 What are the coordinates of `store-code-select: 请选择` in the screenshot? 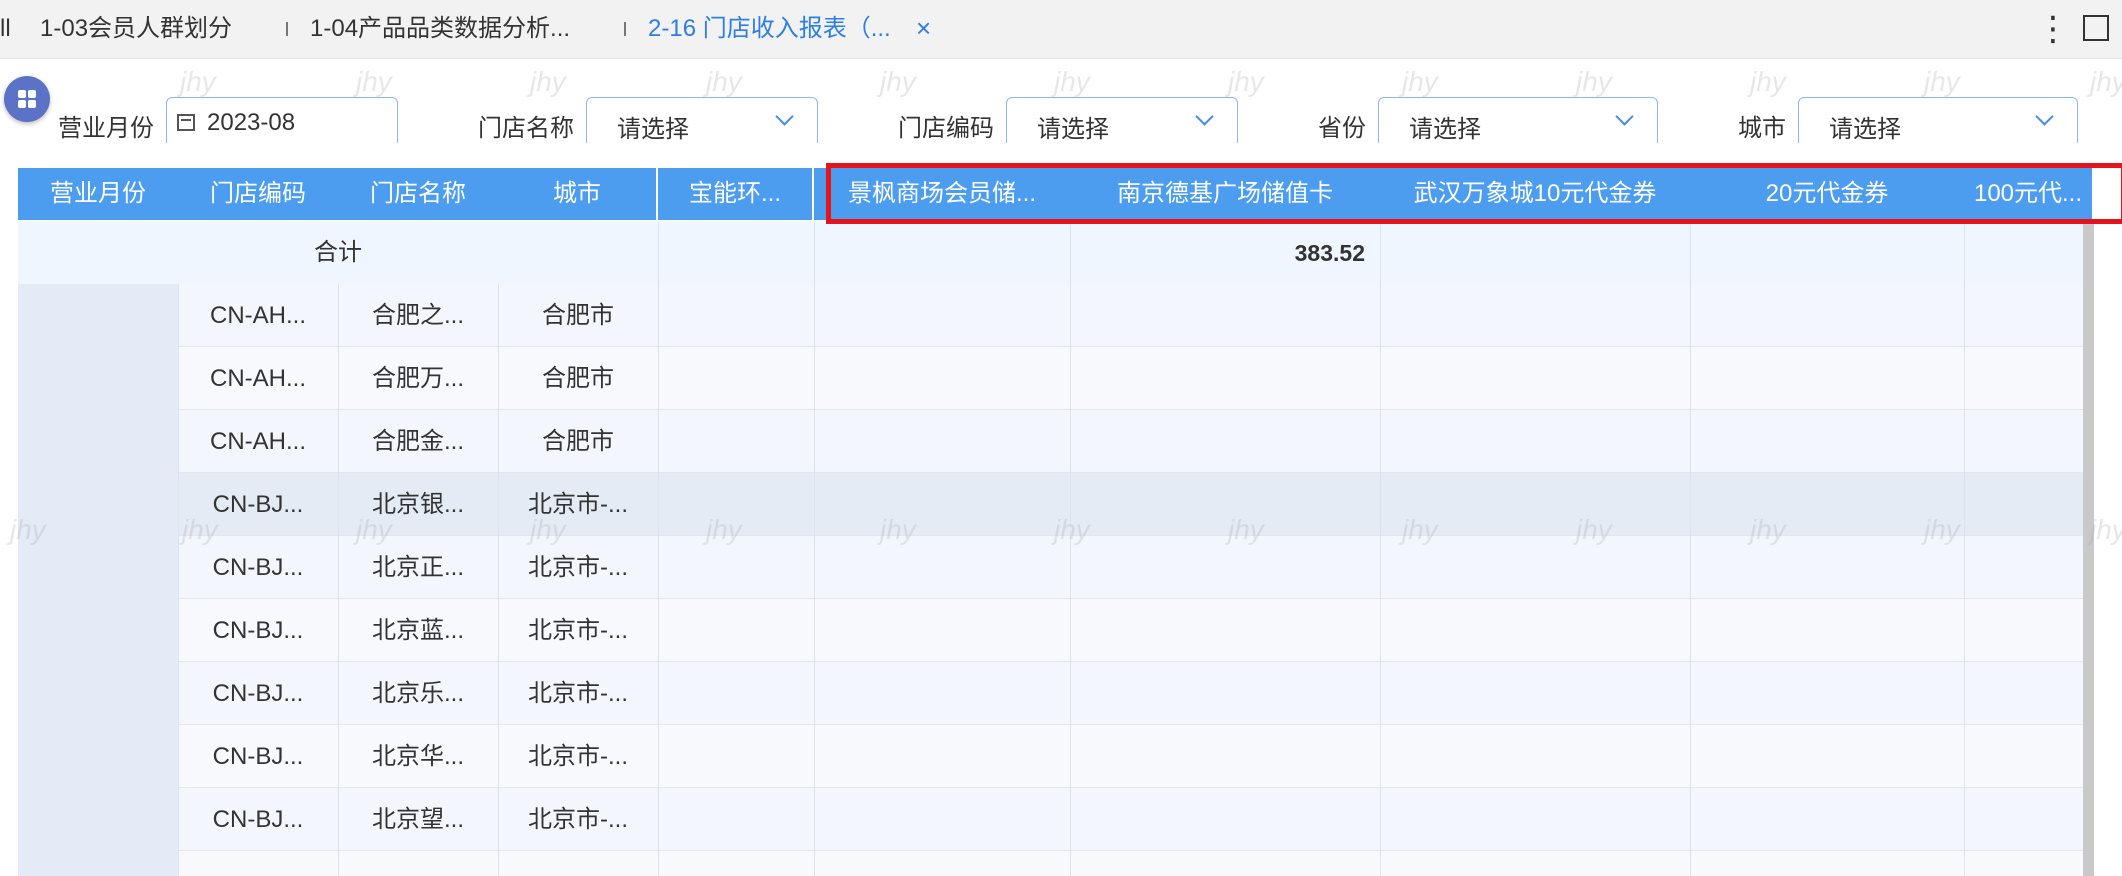 It's located at (1122, 120).